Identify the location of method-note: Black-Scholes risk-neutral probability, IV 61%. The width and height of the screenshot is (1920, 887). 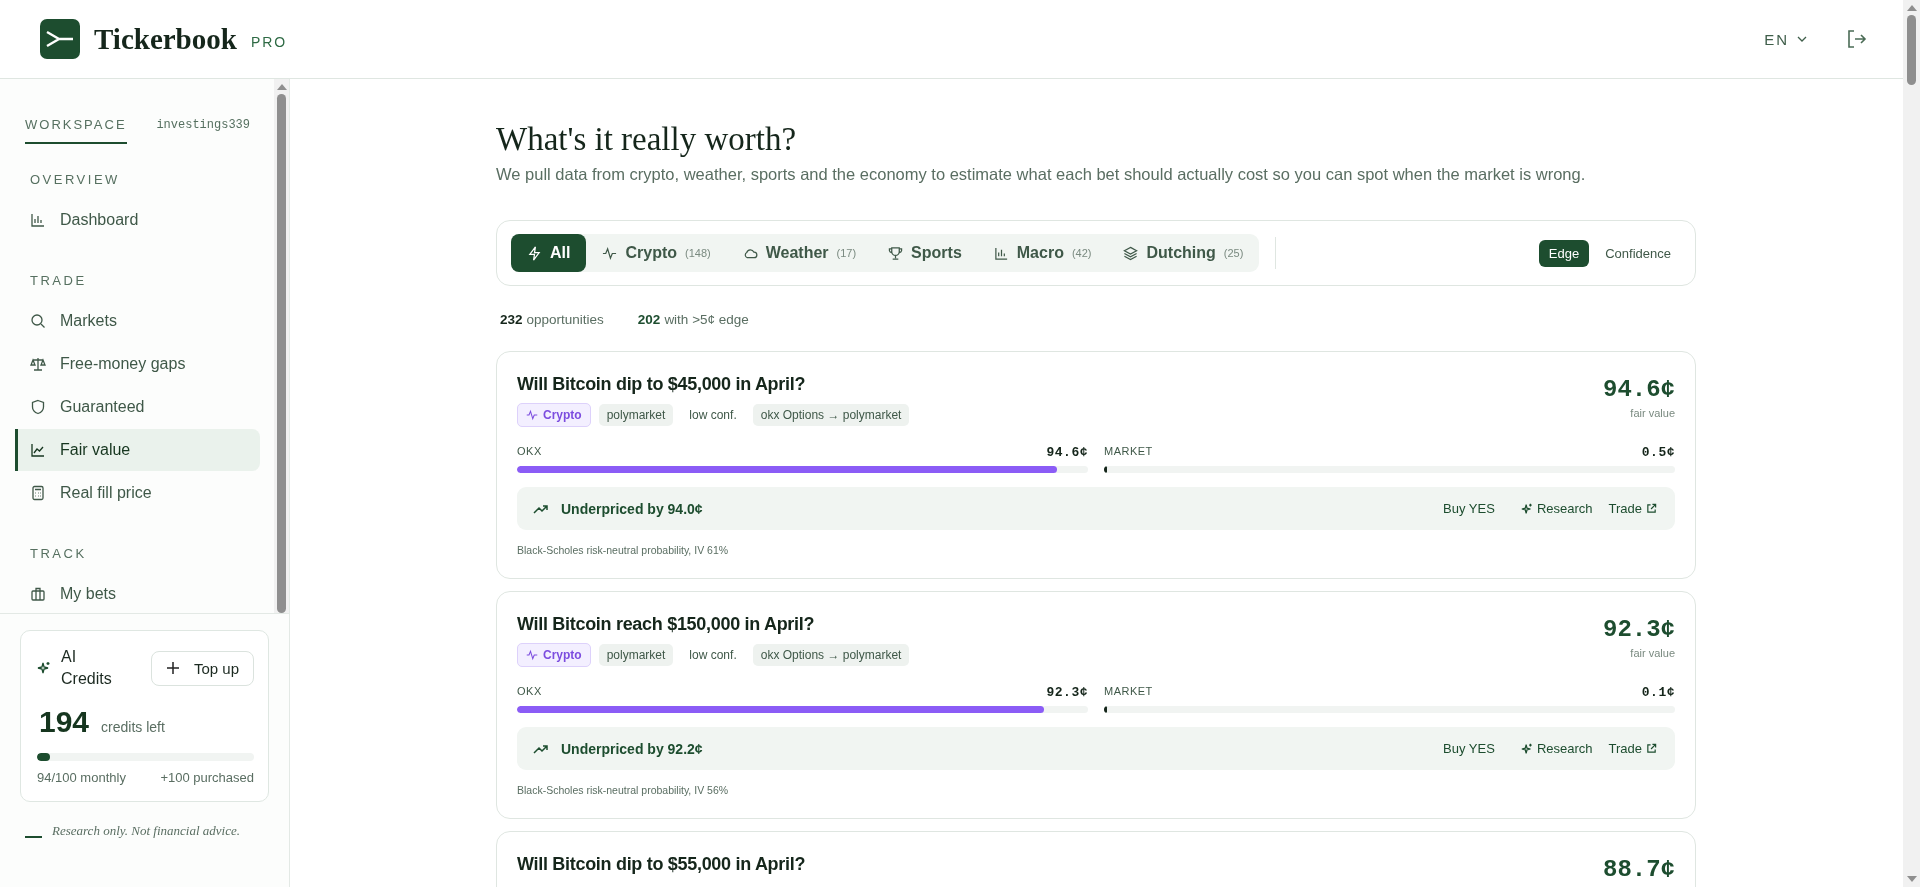
(623, 550).